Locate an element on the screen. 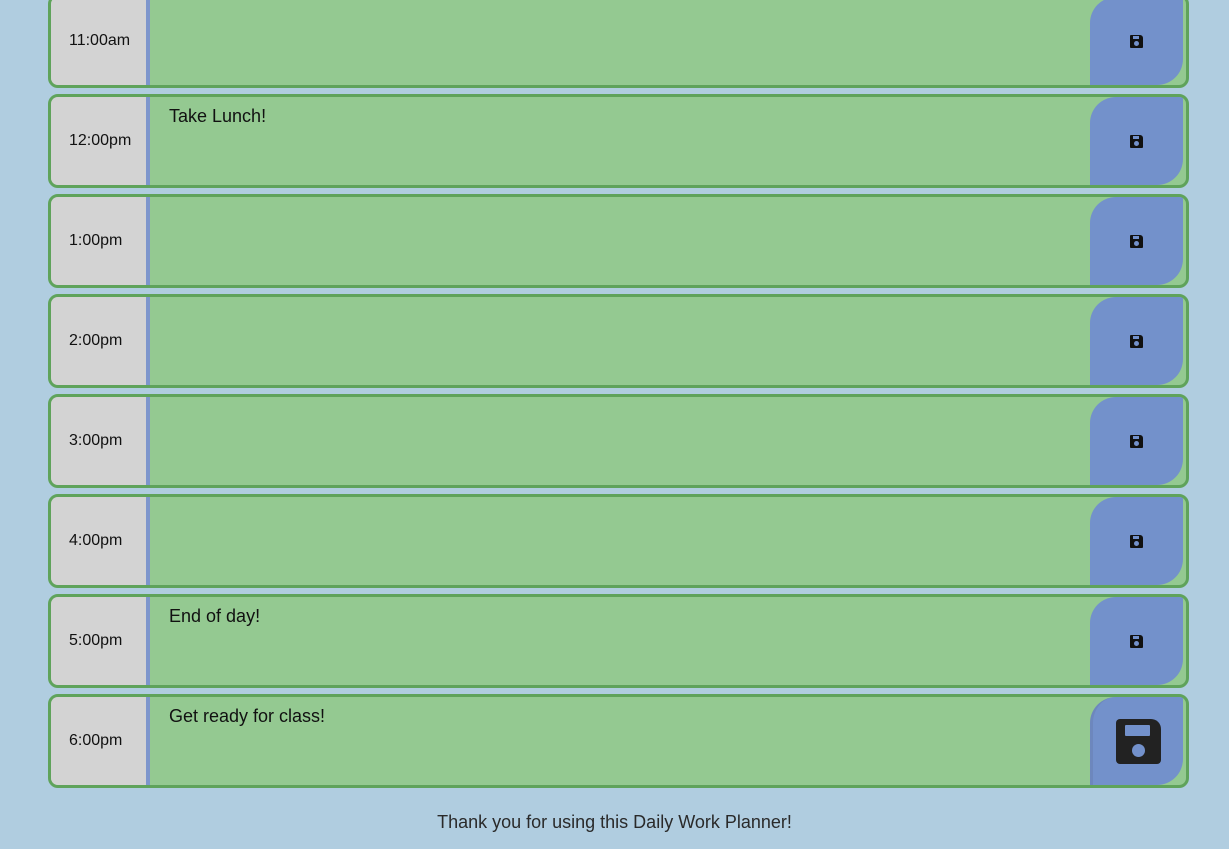  hour-label: 4:00pm is located at coordinates (100, 541).